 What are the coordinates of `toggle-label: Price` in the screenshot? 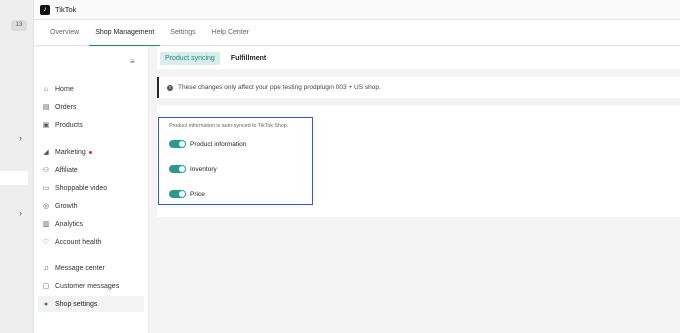 It's located at (197, 194).